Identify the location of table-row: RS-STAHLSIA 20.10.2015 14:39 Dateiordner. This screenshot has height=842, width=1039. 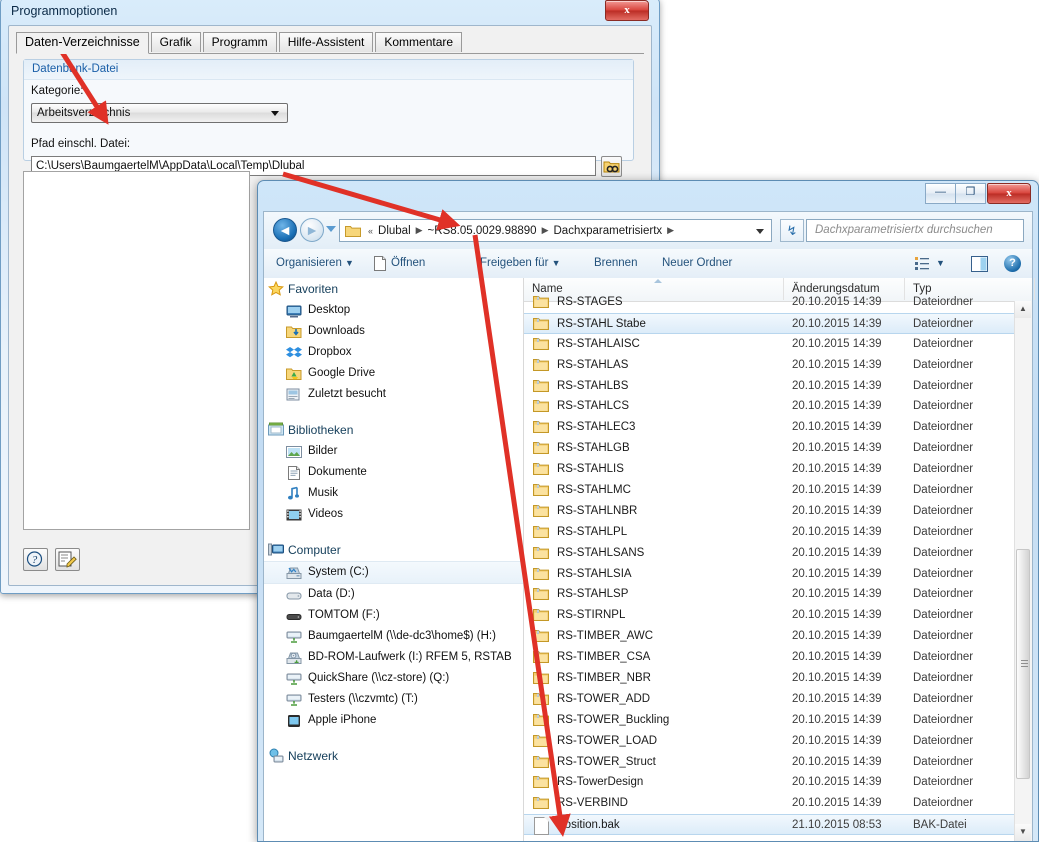
(769, 574).